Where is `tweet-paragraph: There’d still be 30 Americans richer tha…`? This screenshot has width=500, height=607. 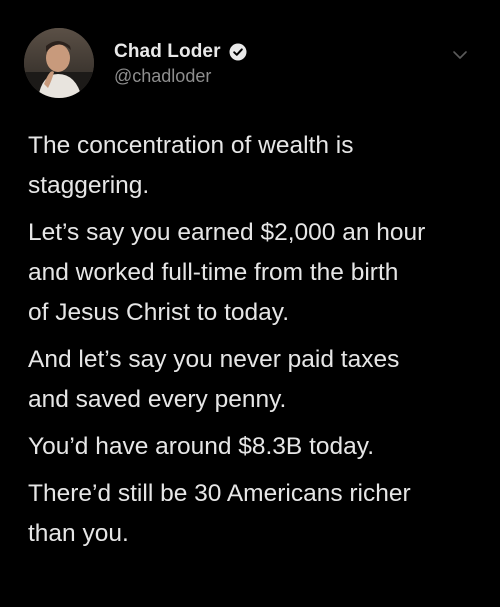
tweet-paragraph: There’d still be 30 Americans richer tha… is located at coordinates (219, 513).